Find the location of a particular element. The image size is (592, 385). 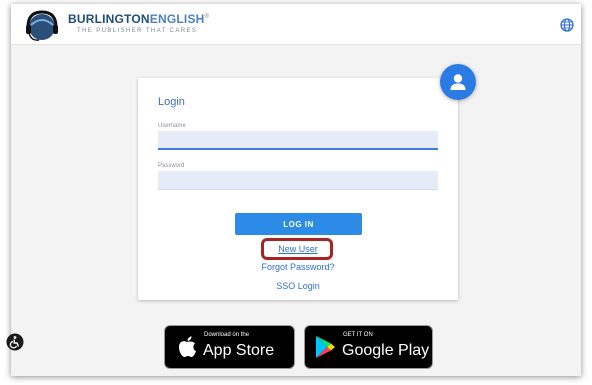

brand-name: BURLINGTONENGLISH® is located at coordinates (138, 19).